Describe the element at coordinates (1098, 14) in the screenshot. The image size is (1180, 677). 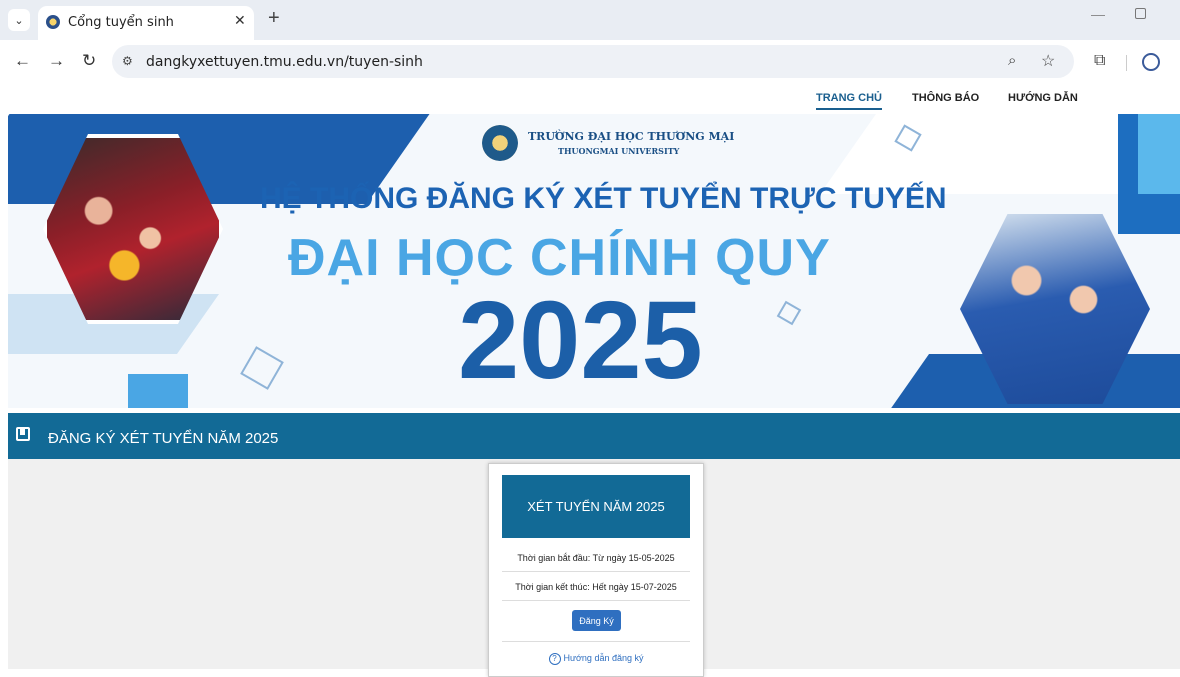
I see `minimize-icon: —` at that location.